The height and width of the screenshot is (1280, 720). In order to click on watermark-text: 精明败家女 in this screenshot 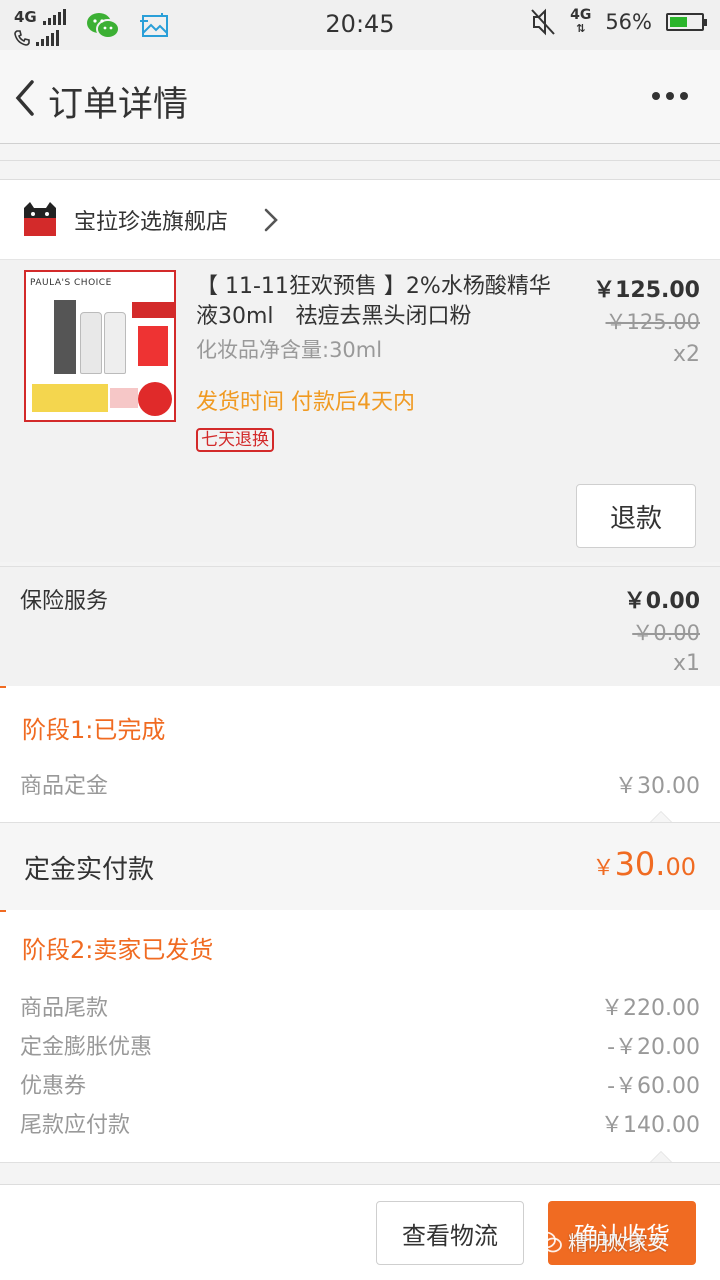, I will do `click(618, 1243)`.